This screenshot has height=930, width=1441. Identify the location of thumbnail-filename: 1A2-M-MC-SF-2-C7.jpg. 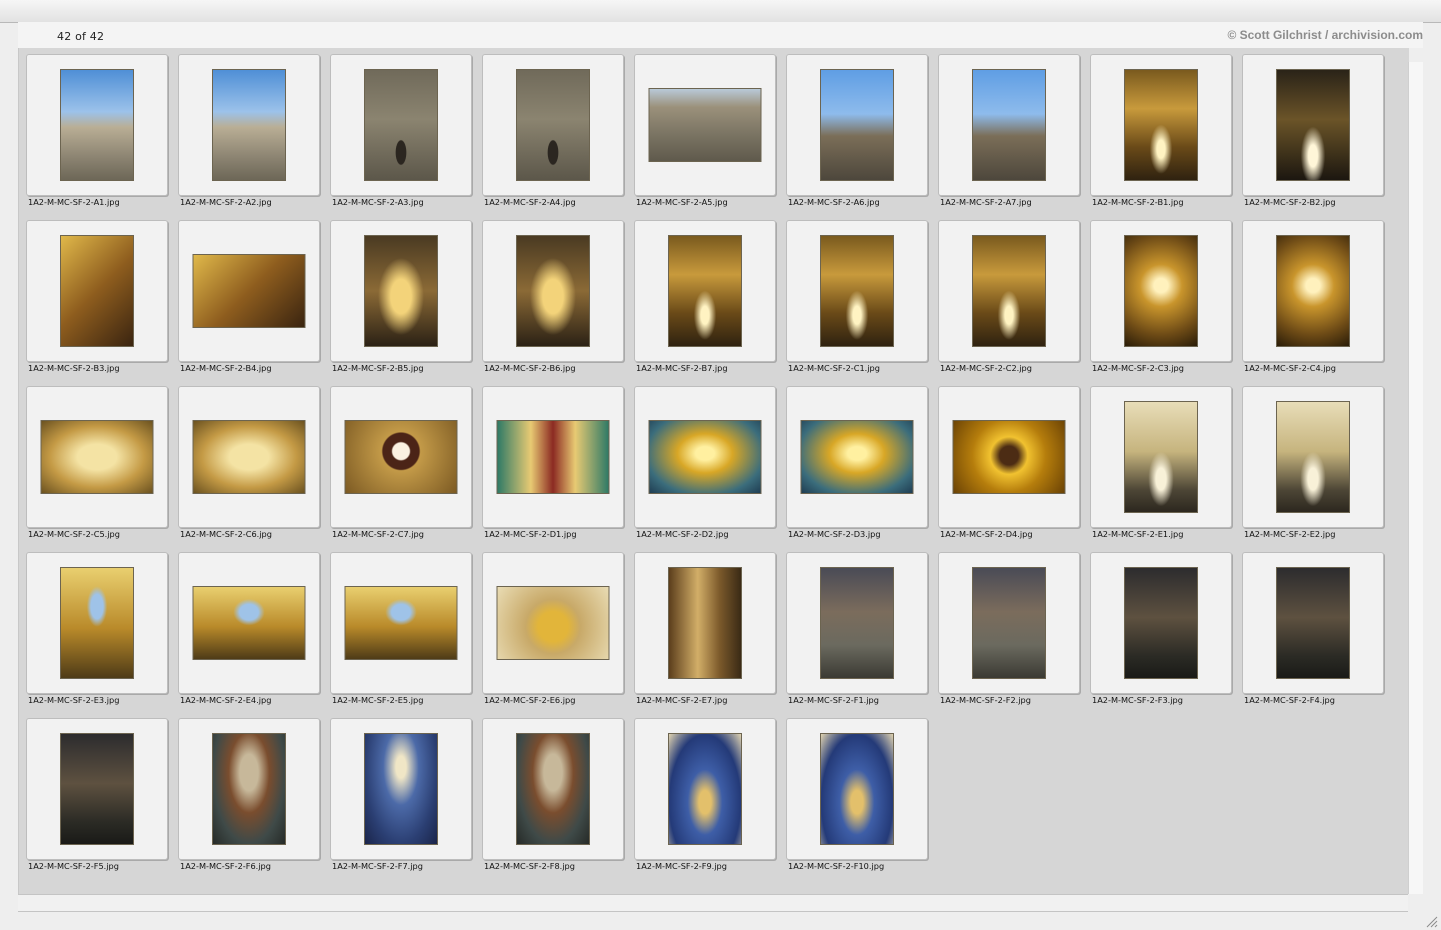
(378, 534).